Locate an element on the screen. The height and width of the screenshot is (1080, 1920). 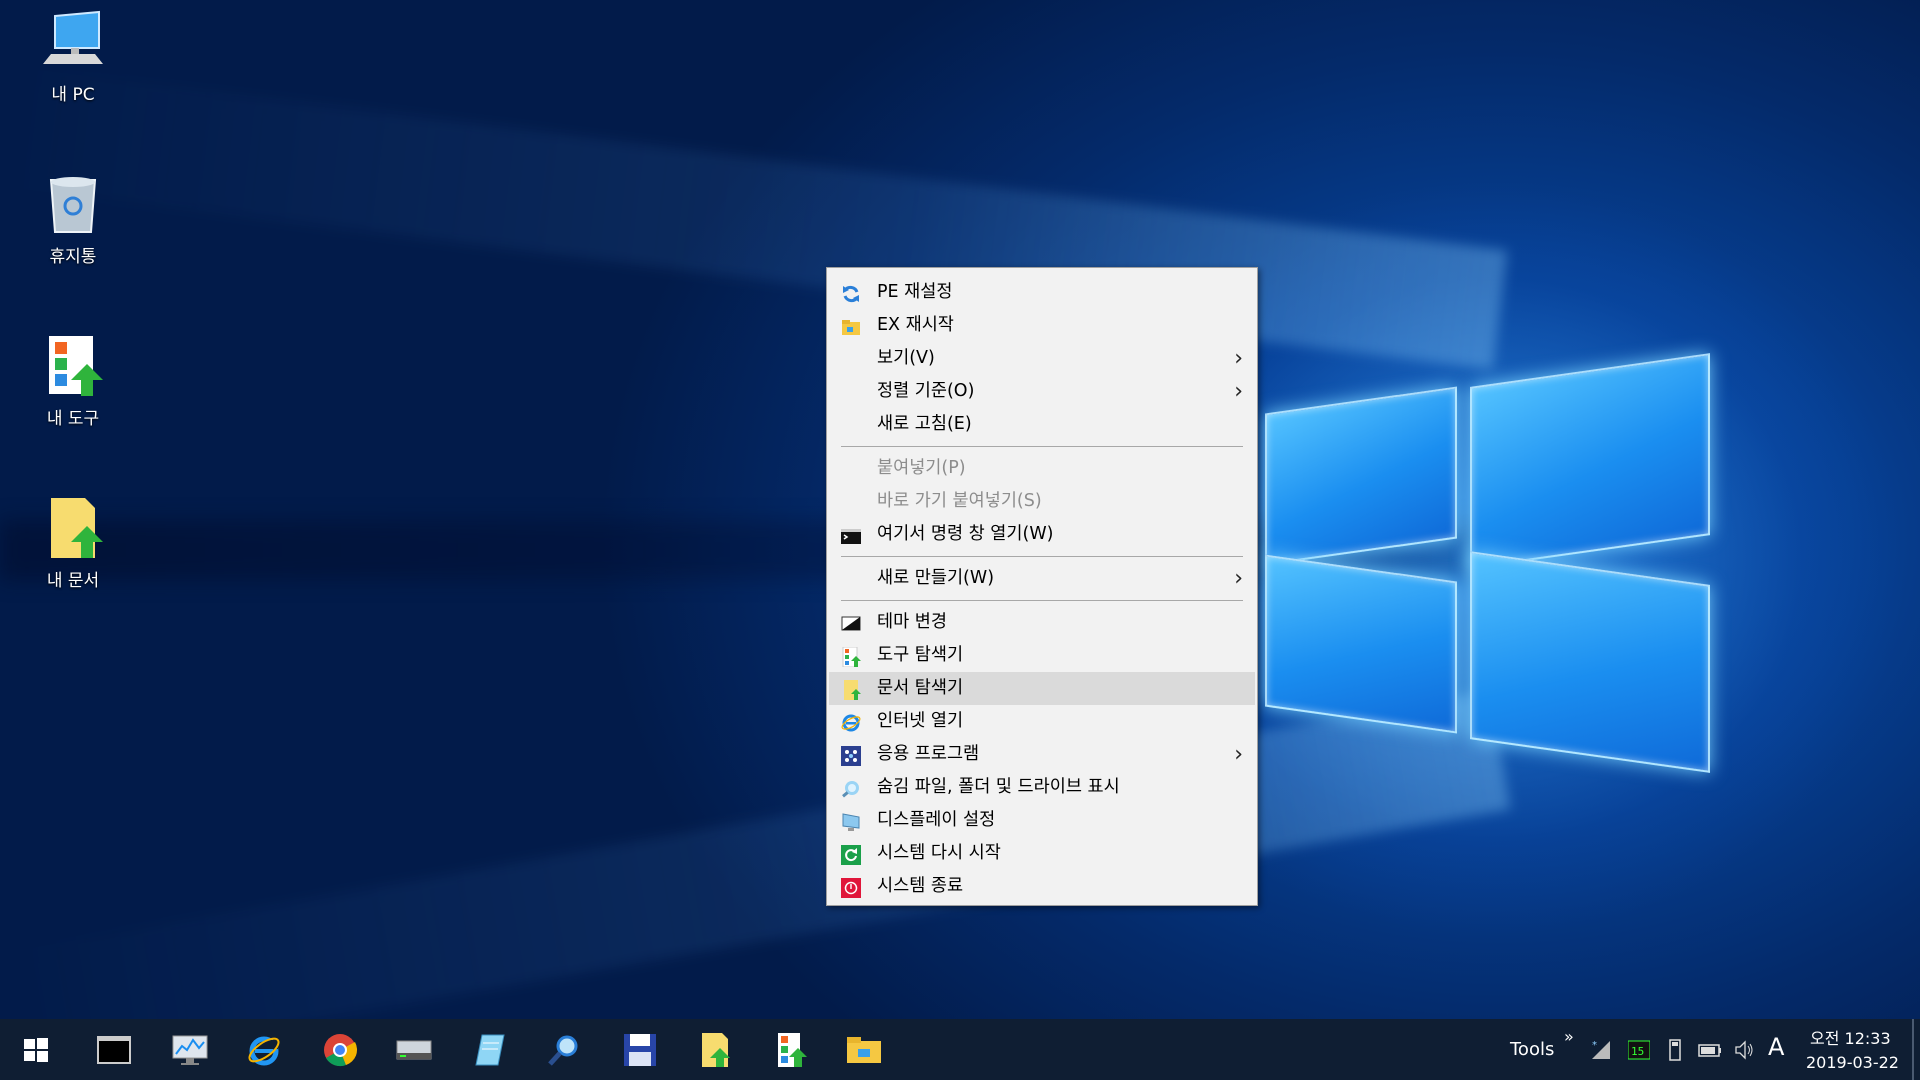
start-icon is located at coordinates (36, 1050).